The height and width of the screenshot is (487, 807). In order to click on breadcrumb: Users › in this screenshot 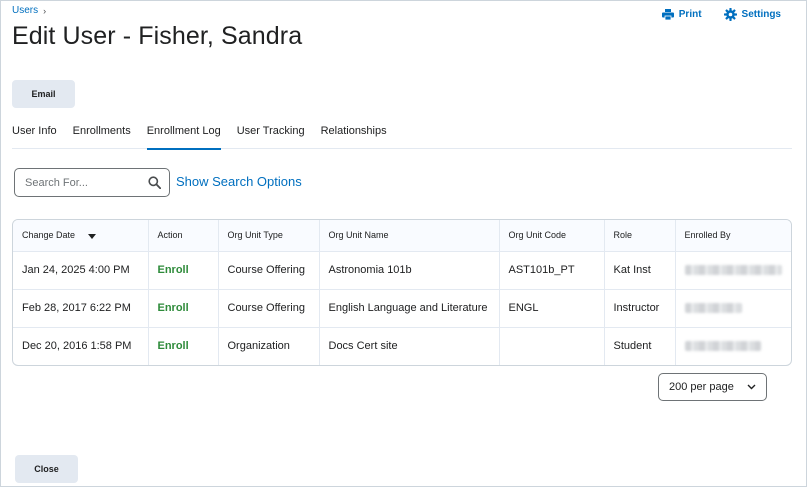, I will do `click(29, 10)`.